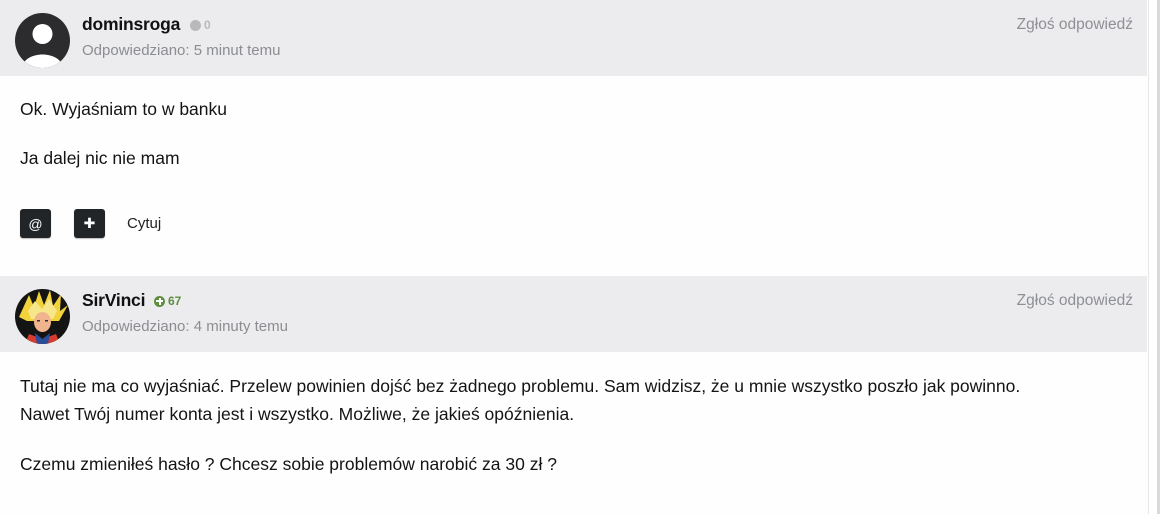 The width and height of the screenshot is (1169, 514). What do you see at coordinates (113, 300) in the screenshot?
I see `username: SirVinci` at bounding box center [113, 300].